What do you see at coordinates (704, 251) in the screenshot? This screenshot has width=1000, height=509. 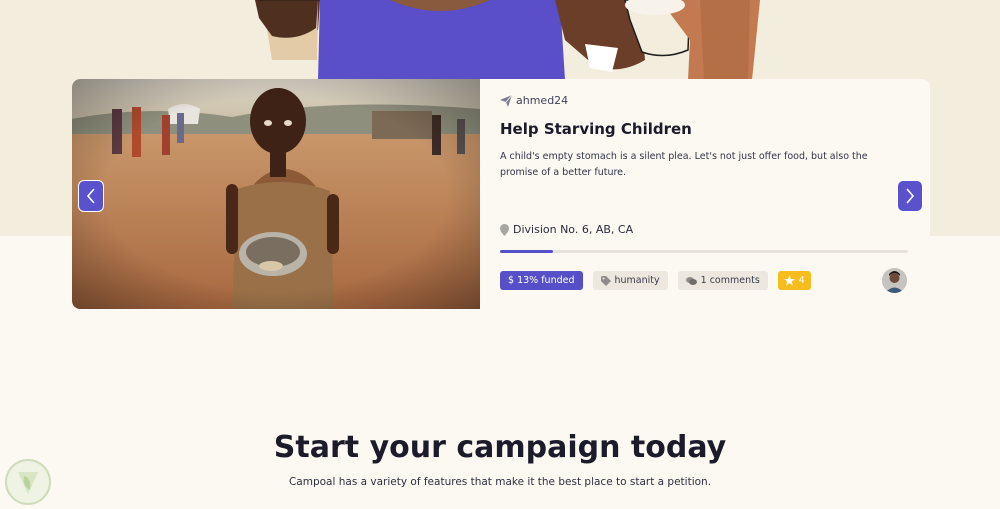 I see `funding-progress-bar` at bounding box center [704, 251].